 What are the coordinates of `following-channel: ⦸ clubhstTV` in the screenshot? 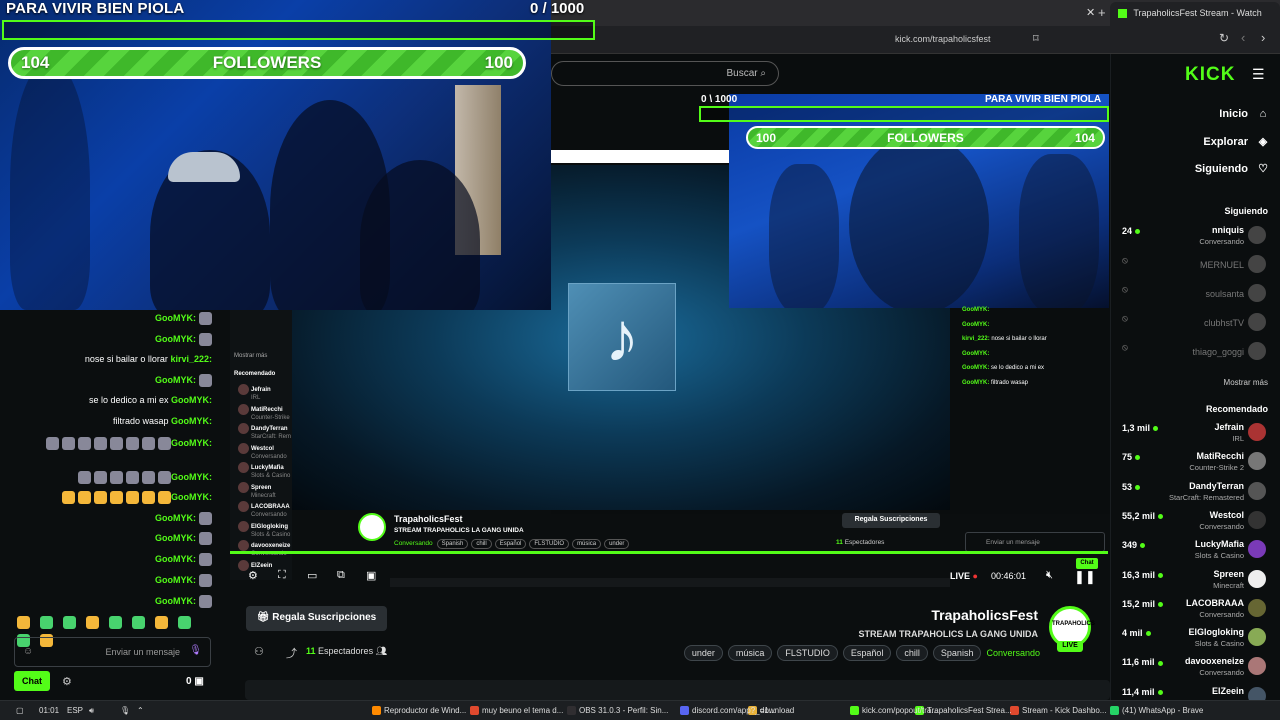 It's located at (1194, 325).